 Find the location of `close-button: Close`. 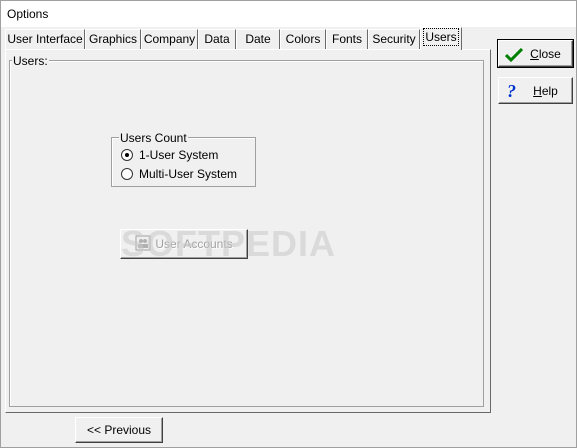

close-button: Close is located at coordinates (535, 53).